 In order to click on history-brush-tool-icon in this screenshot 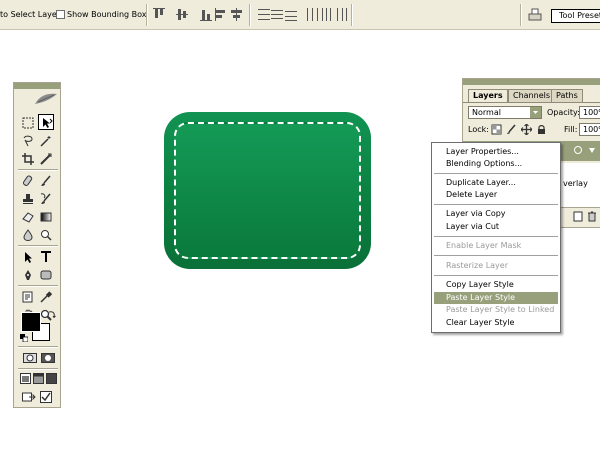, I will do `click(46, 199)`.